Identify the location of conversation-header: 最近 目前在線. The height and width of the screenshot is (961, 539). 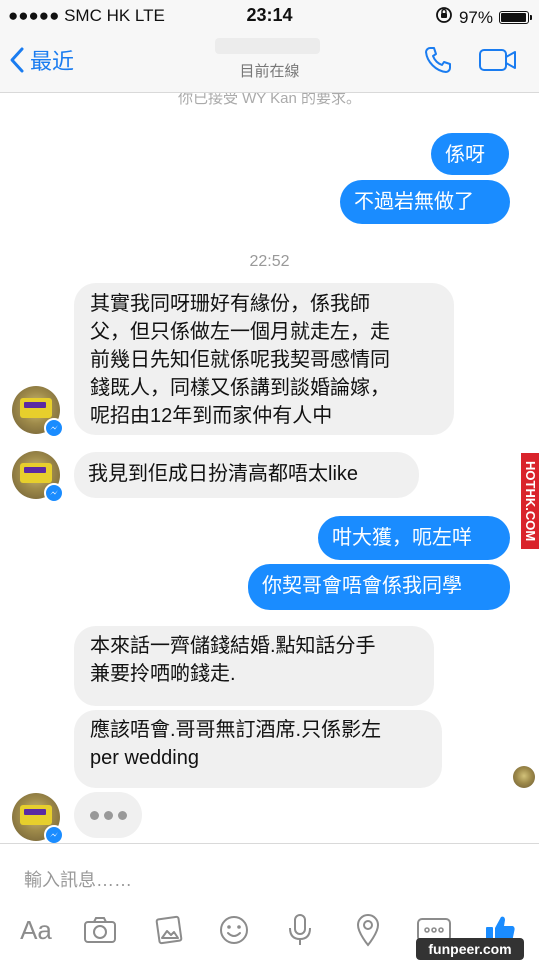
(269, 61).